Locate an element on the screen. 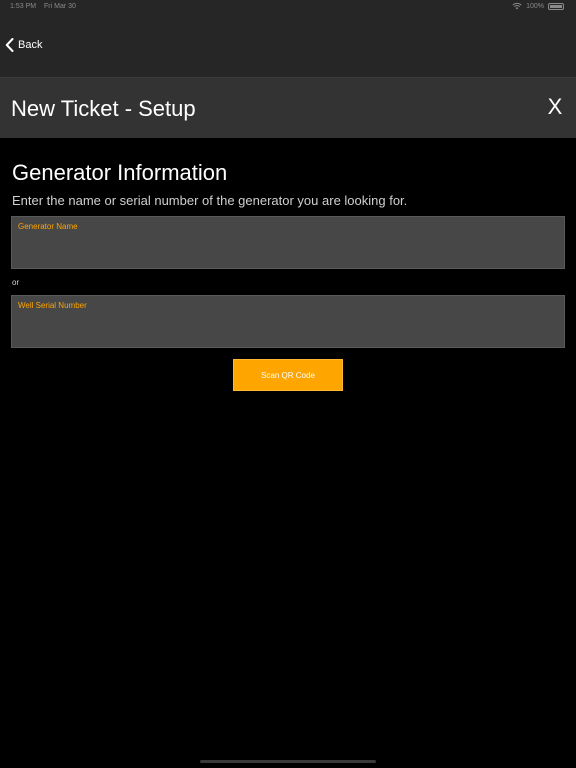  well-serial-field: Well Serial Number is located at coordinates (288, 321).